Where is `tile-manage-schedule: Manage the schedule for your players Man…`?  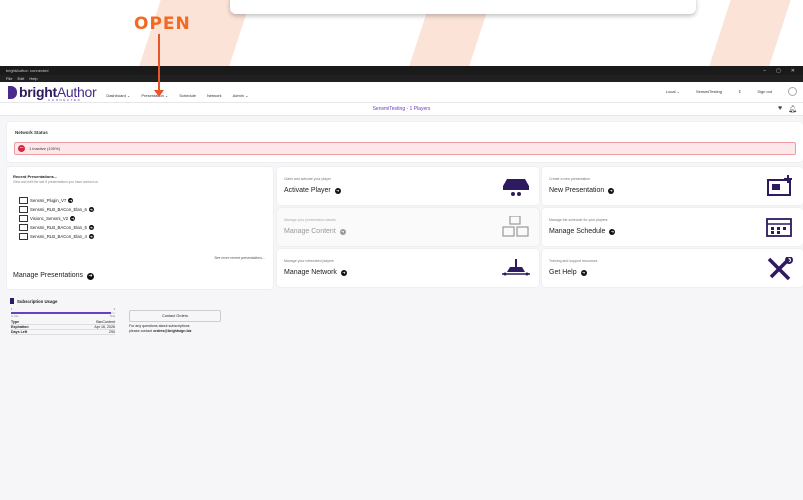 tile-manage-schedule: Manage the schedule for your players Man… is located at coordinates (672, 227).